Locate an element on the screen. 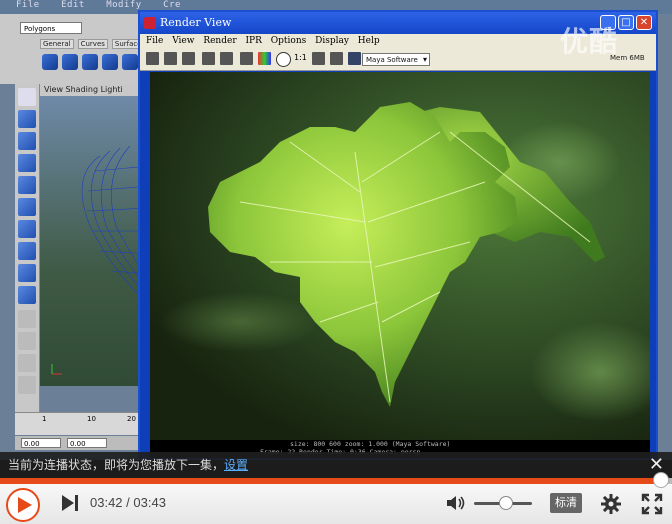 Image resolution: width=672 pixels, height=524 pixels. current-time: 03:42 is located at coordinates (106, 502).